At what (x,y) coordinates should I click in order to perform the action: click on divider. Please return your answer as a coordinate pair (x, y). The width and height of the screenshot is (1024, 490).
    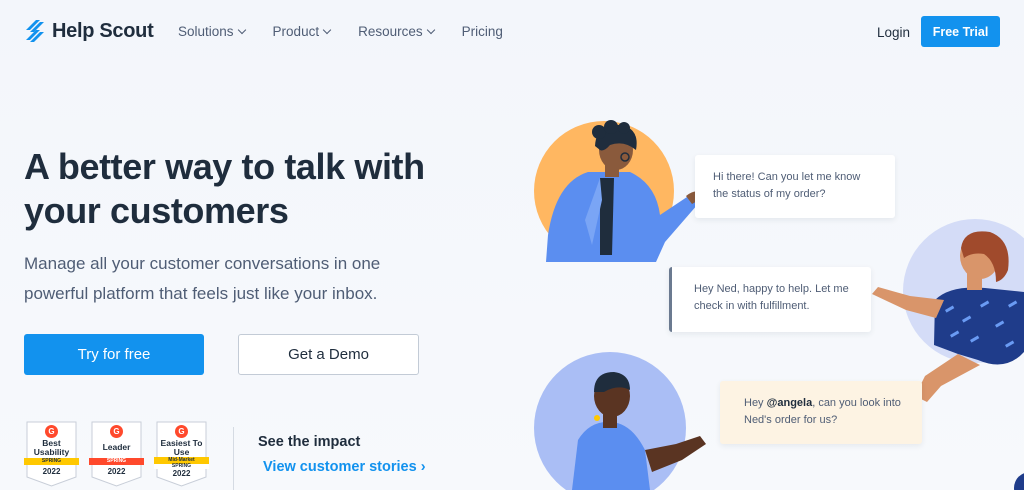
    Looking at the image, I should click on (233, 458).